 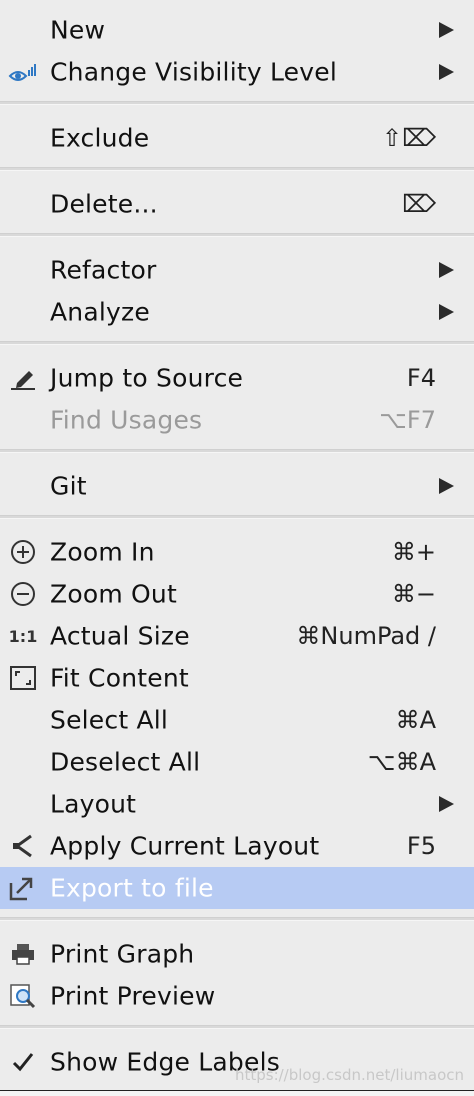 I want to click on zoom-out-icon, so click(x=23, y=594).